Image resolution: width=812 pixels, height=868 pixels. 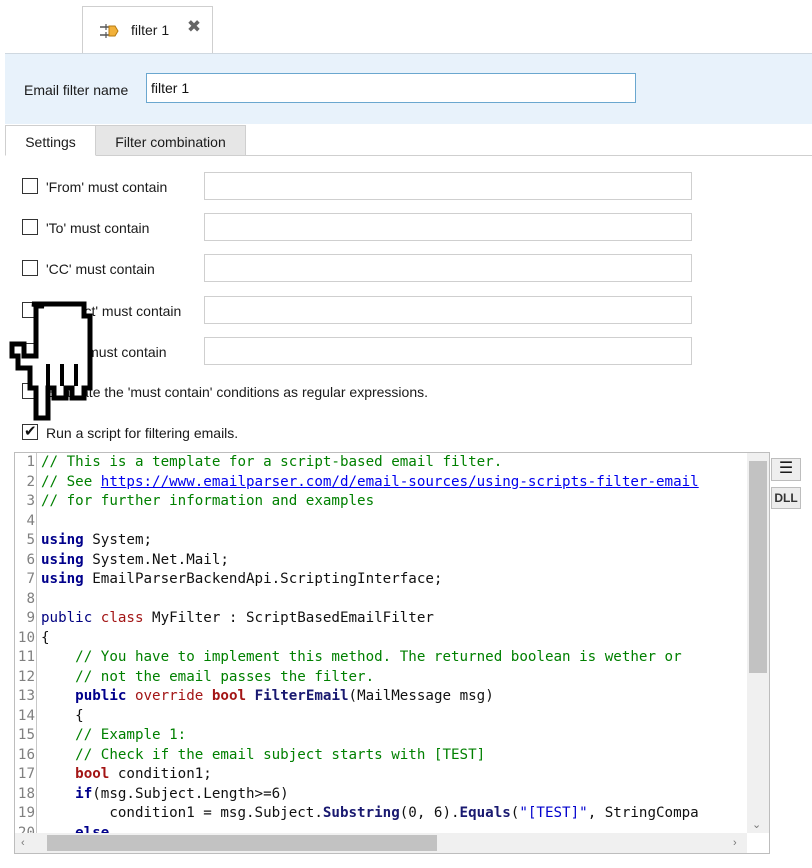 I want to click on filter-arrows-icon, so click(x=109, y=31).